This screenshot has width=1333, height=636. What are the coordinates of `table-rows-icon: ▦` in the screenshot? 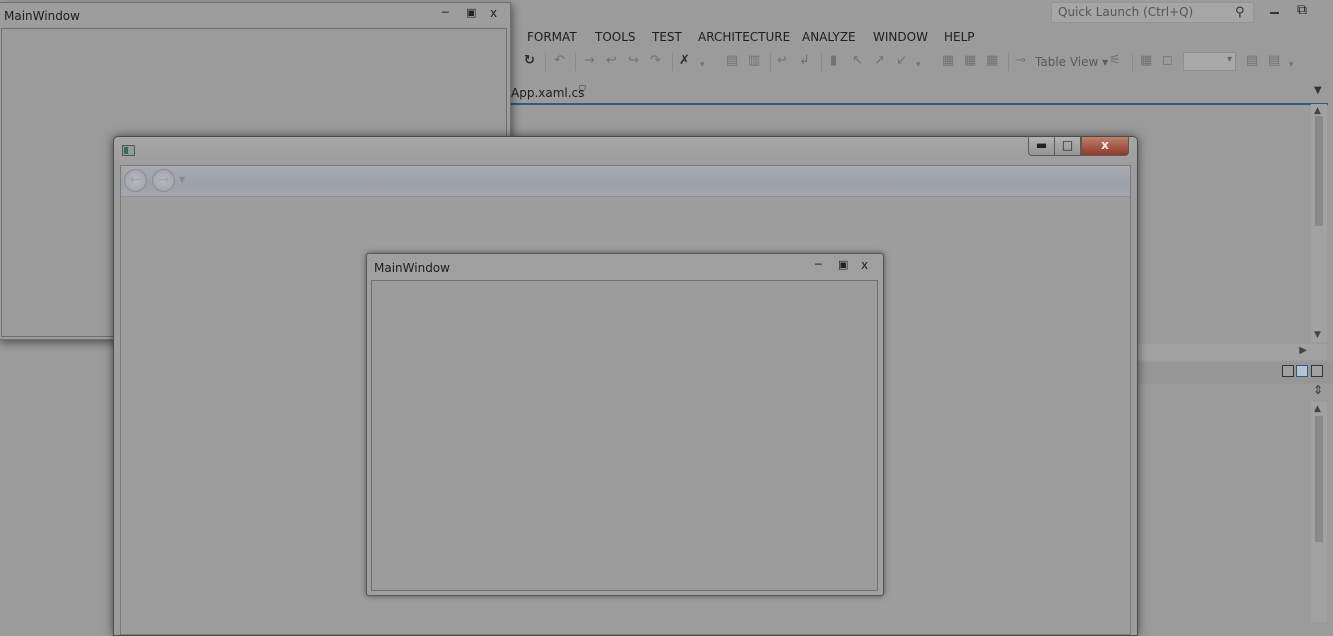 It's located at (992, 60).